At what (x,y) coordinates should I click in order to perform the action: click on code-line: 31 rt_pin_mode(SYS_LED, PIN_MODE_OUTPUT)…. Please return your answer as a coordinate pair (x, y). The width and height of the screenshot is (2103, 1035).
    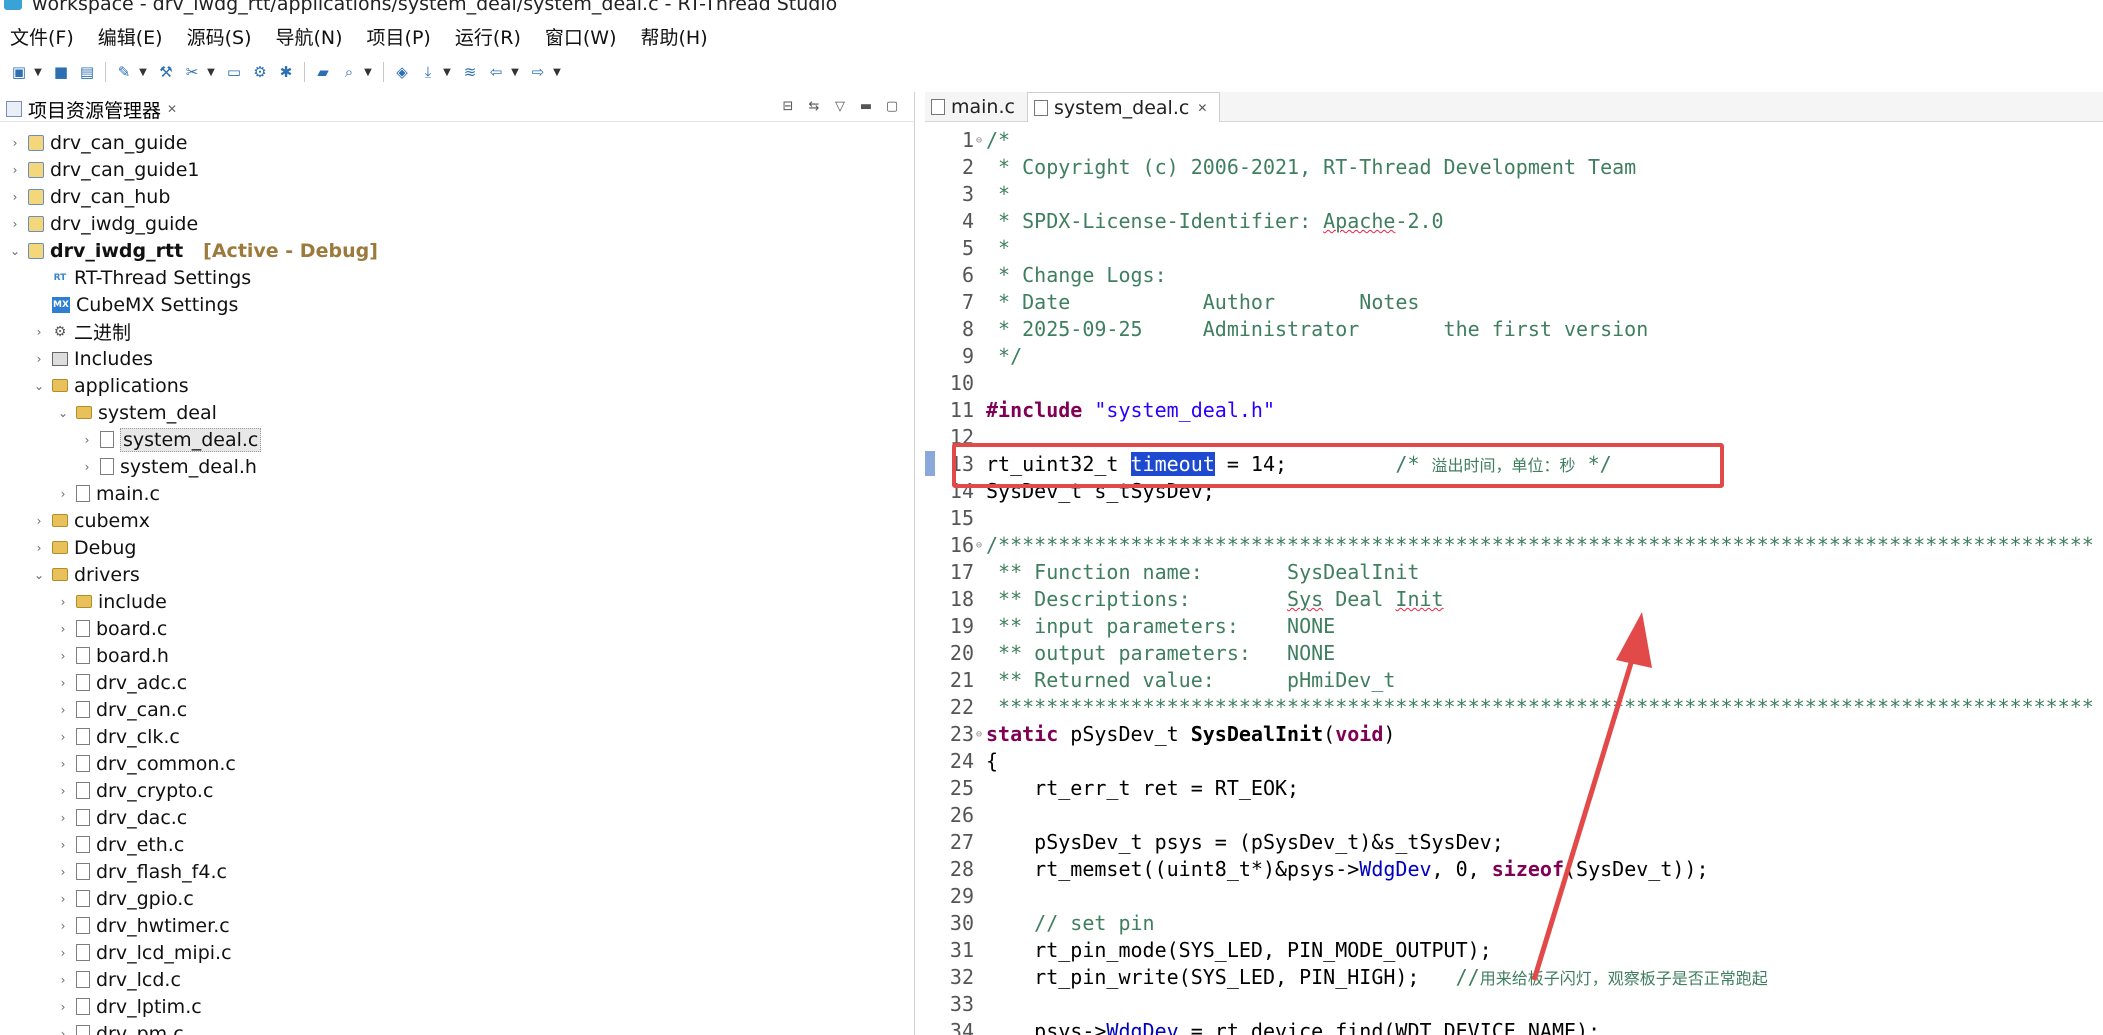
    Looking at the image, I should click on (1514, 950).